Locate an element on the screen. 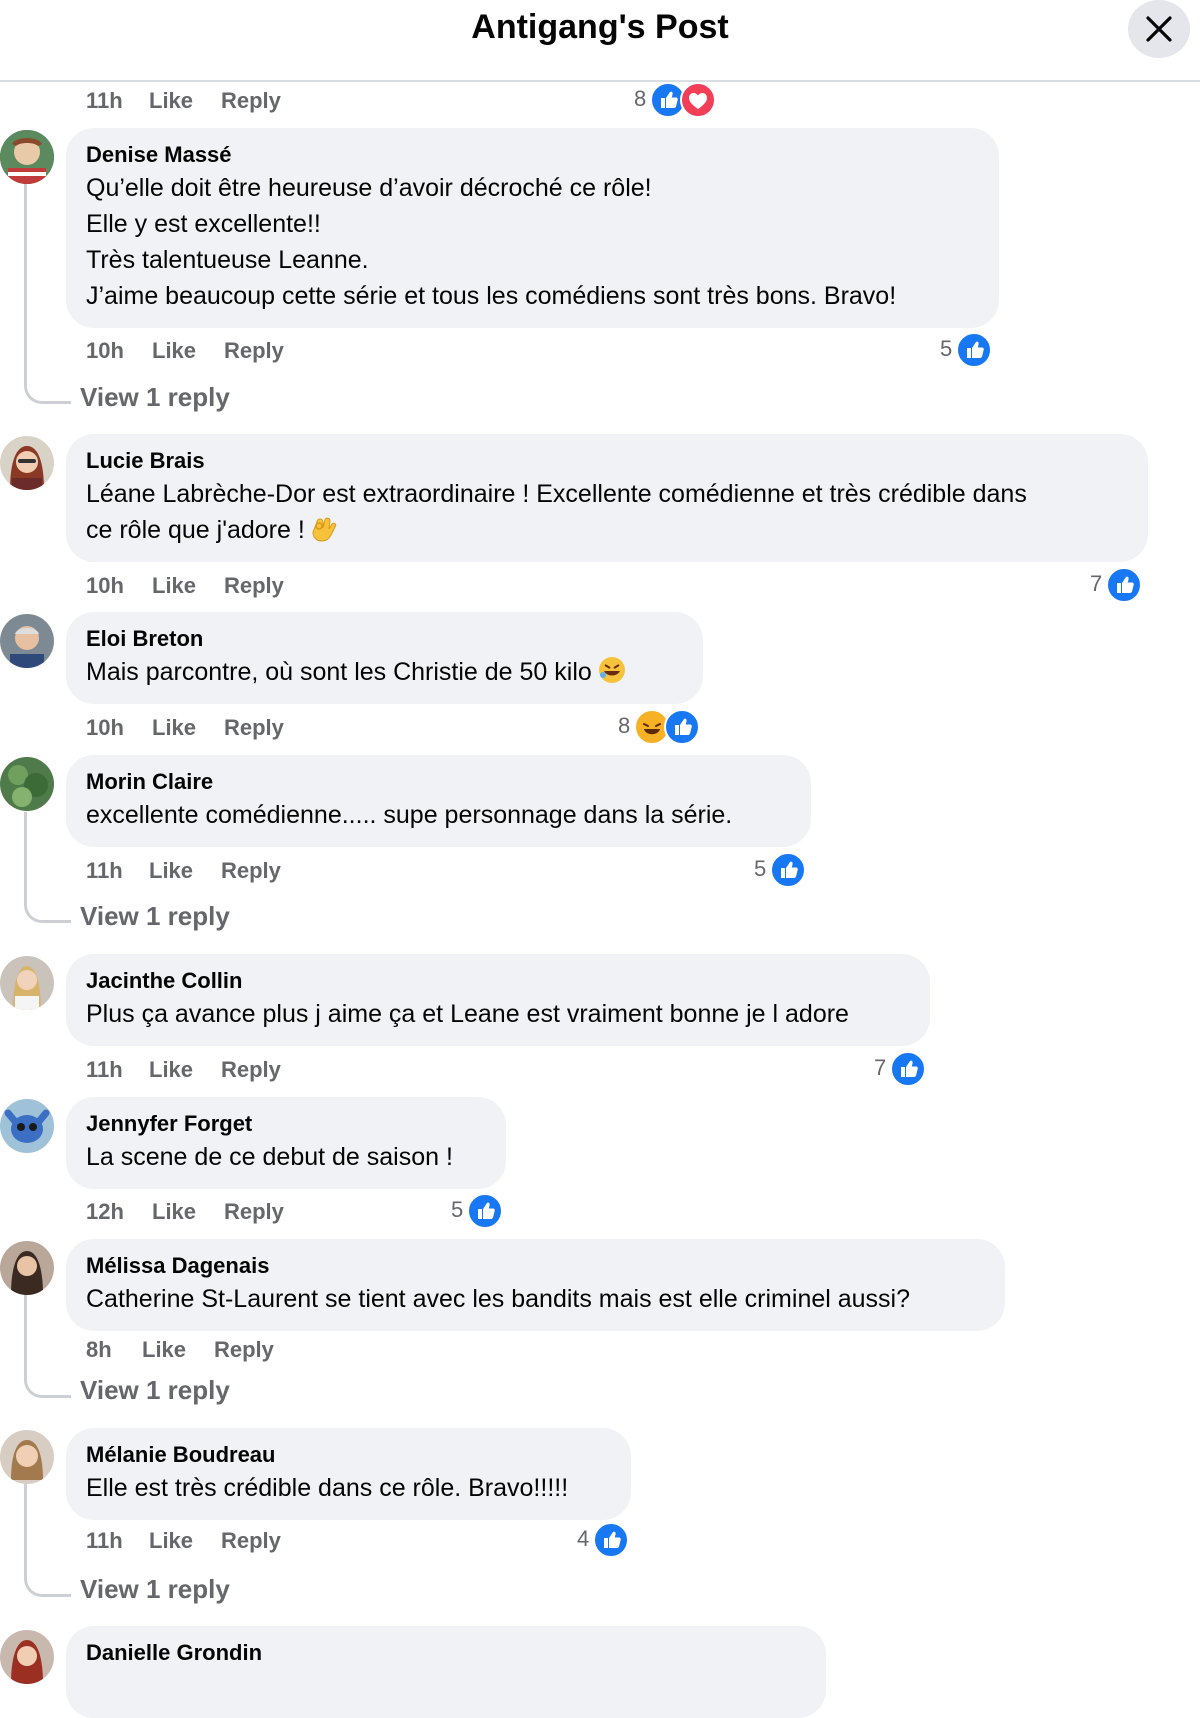  close-button is located at coordinates (1159, 29).